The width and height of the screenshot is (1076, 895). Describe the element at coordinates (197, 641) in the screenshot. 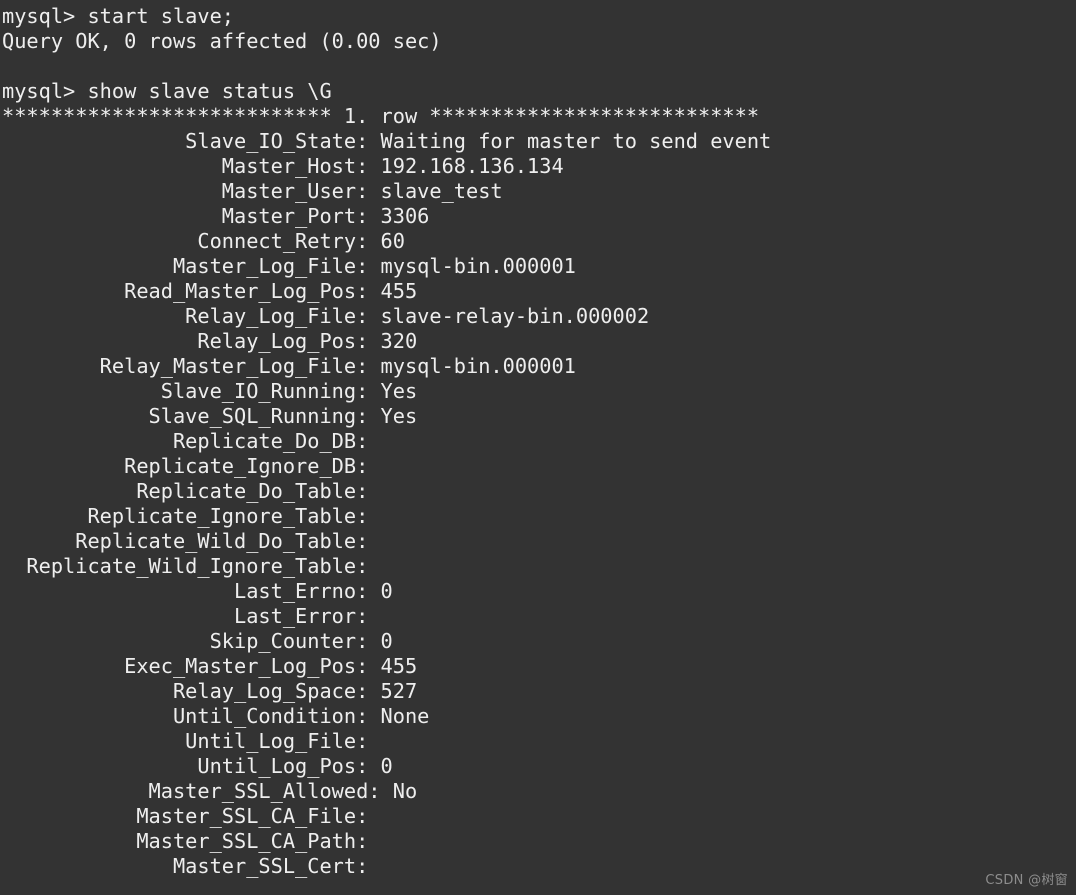

I see `terminal-line: Skip_Counter: 0` at that location.